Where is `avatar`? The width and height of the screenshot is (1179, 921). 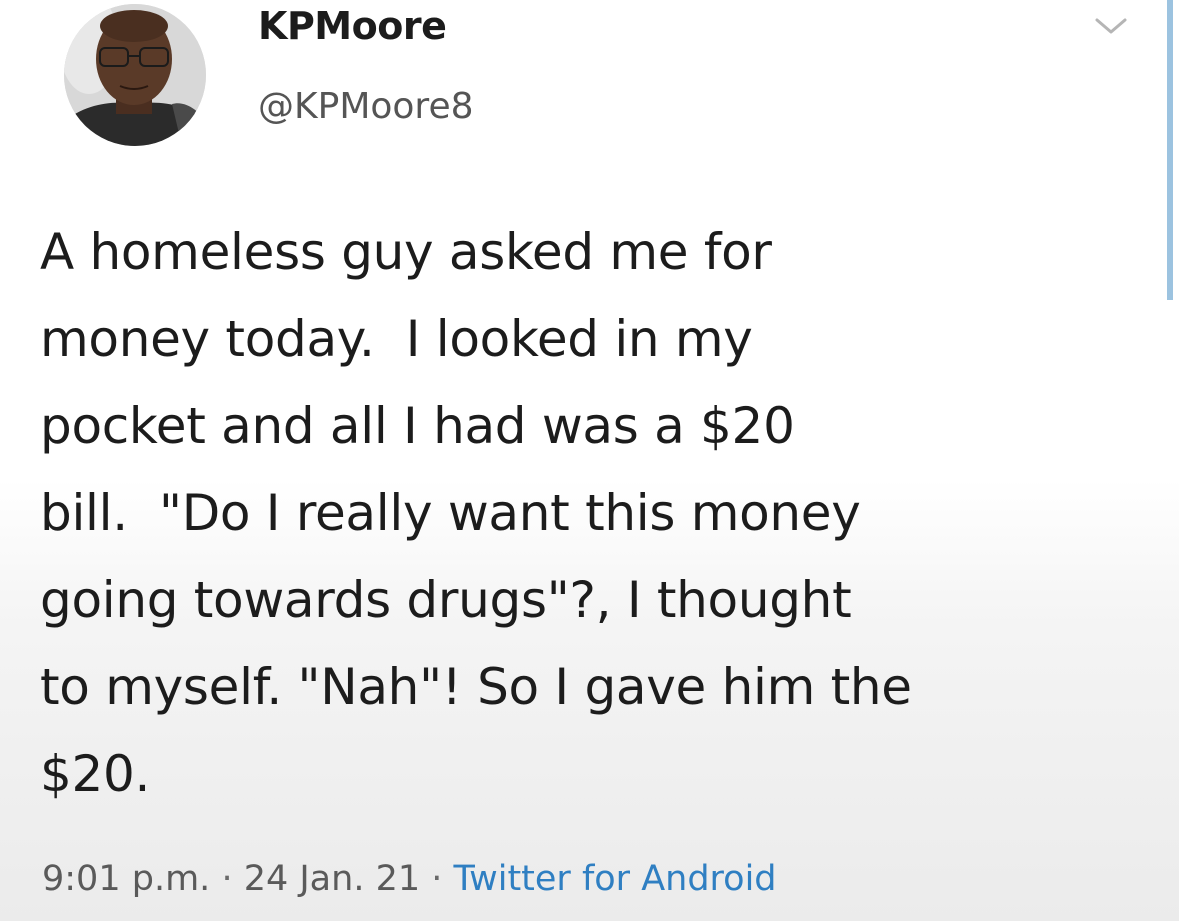
avatar is located at coordinates (135, 75).